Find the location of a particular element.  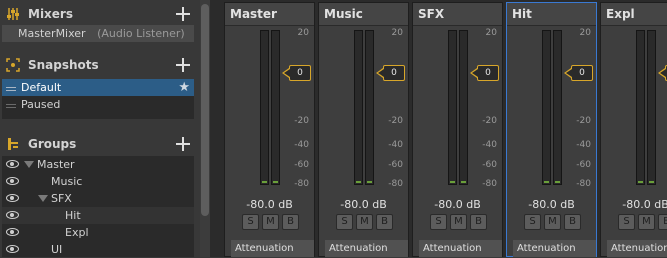

group-item-master: Master is located at coordinates (98, 164).